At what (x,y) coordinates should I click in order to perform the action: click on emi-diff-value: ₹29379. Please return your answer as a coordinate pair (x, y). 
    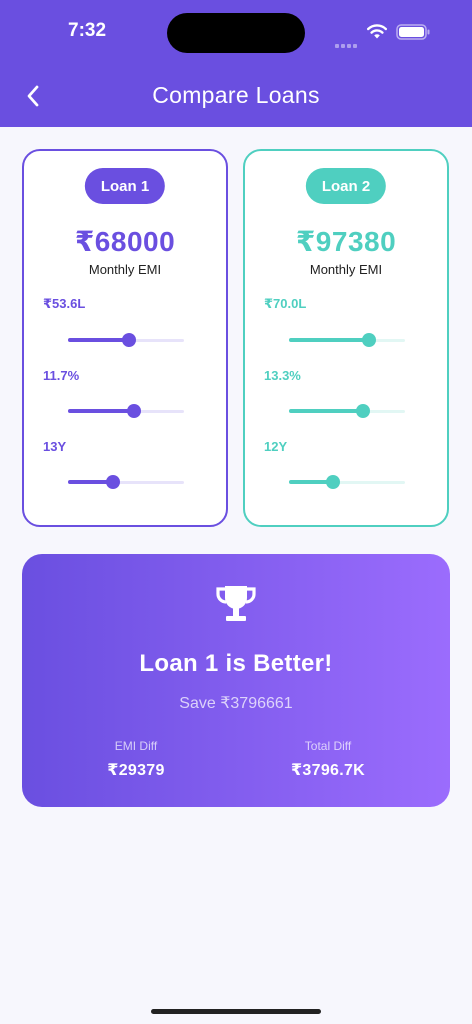
    Looking at the image, I should click on (136, 770).